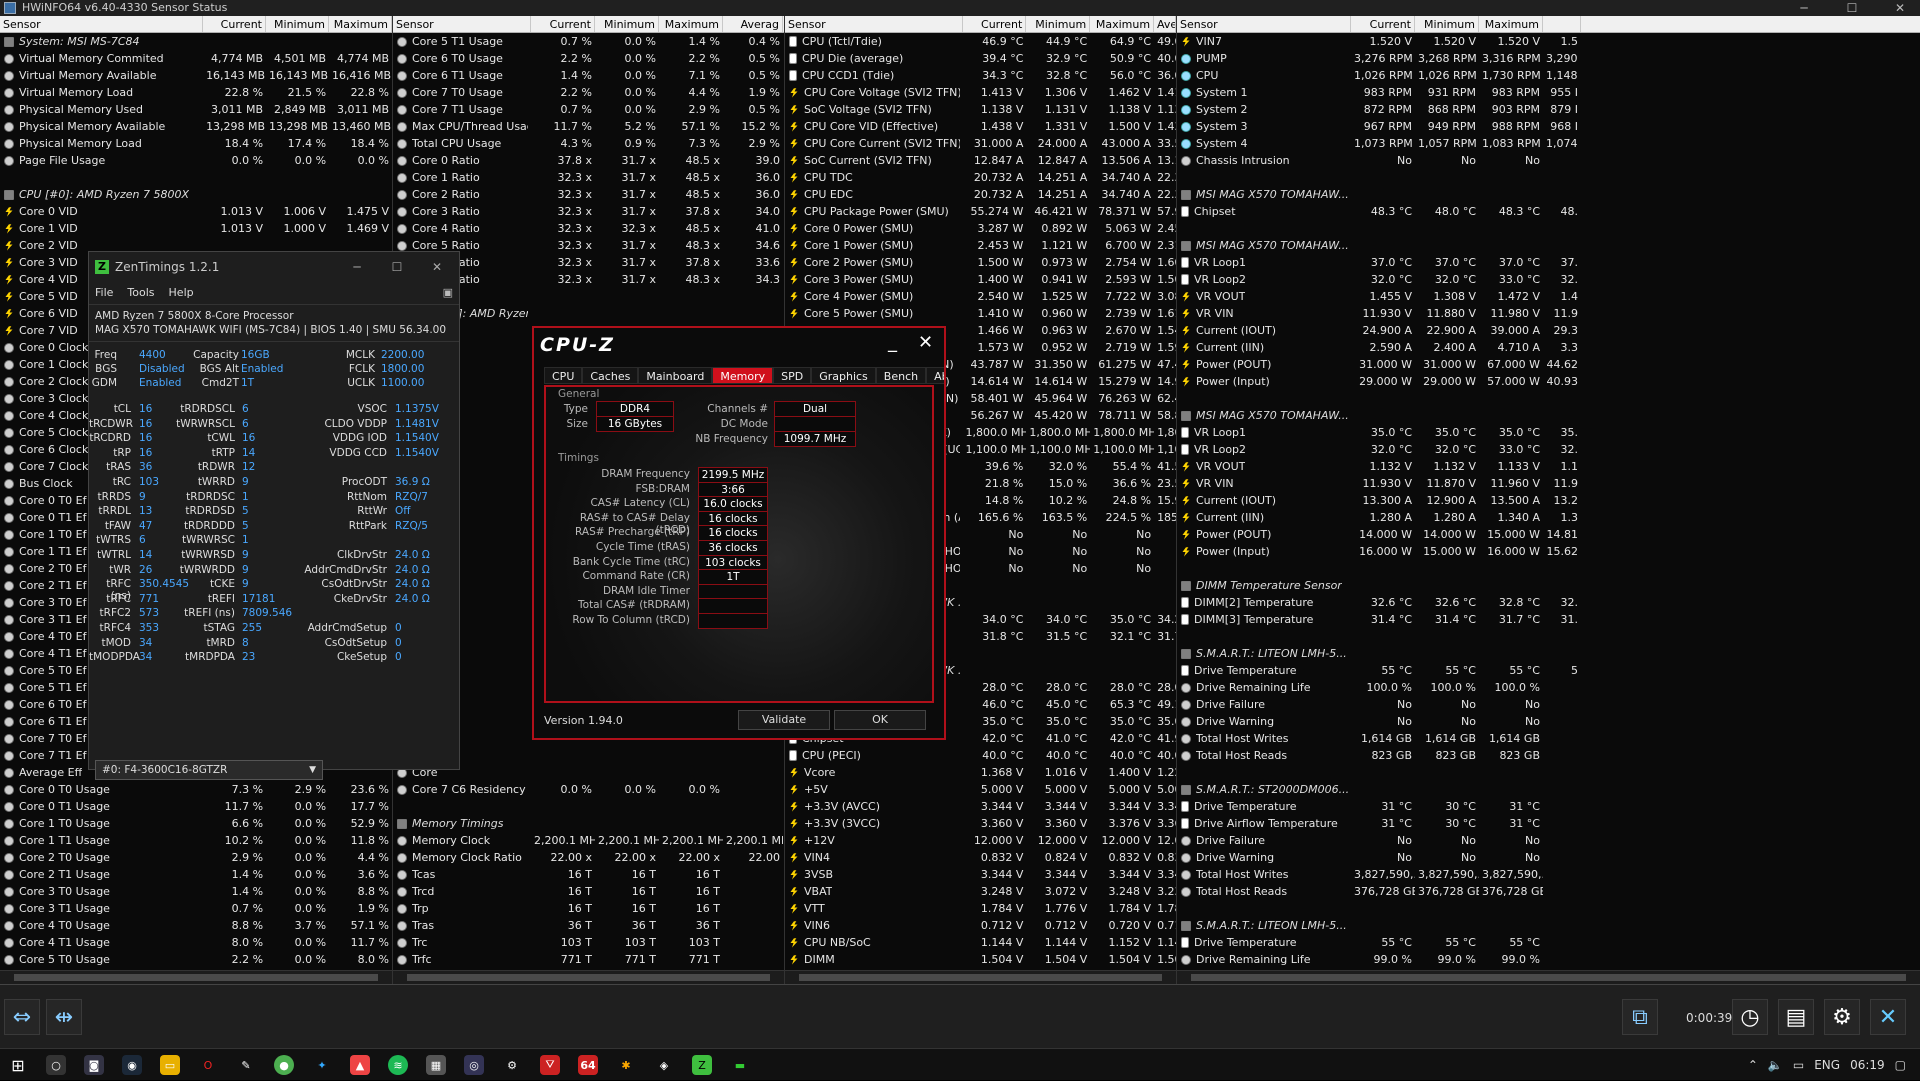  Describe the element at coordinates (196, 228) in the screenshot. I see `sensor-row: Core 1 VID 1.013 V 1.000 V 1.469 V` at that location.